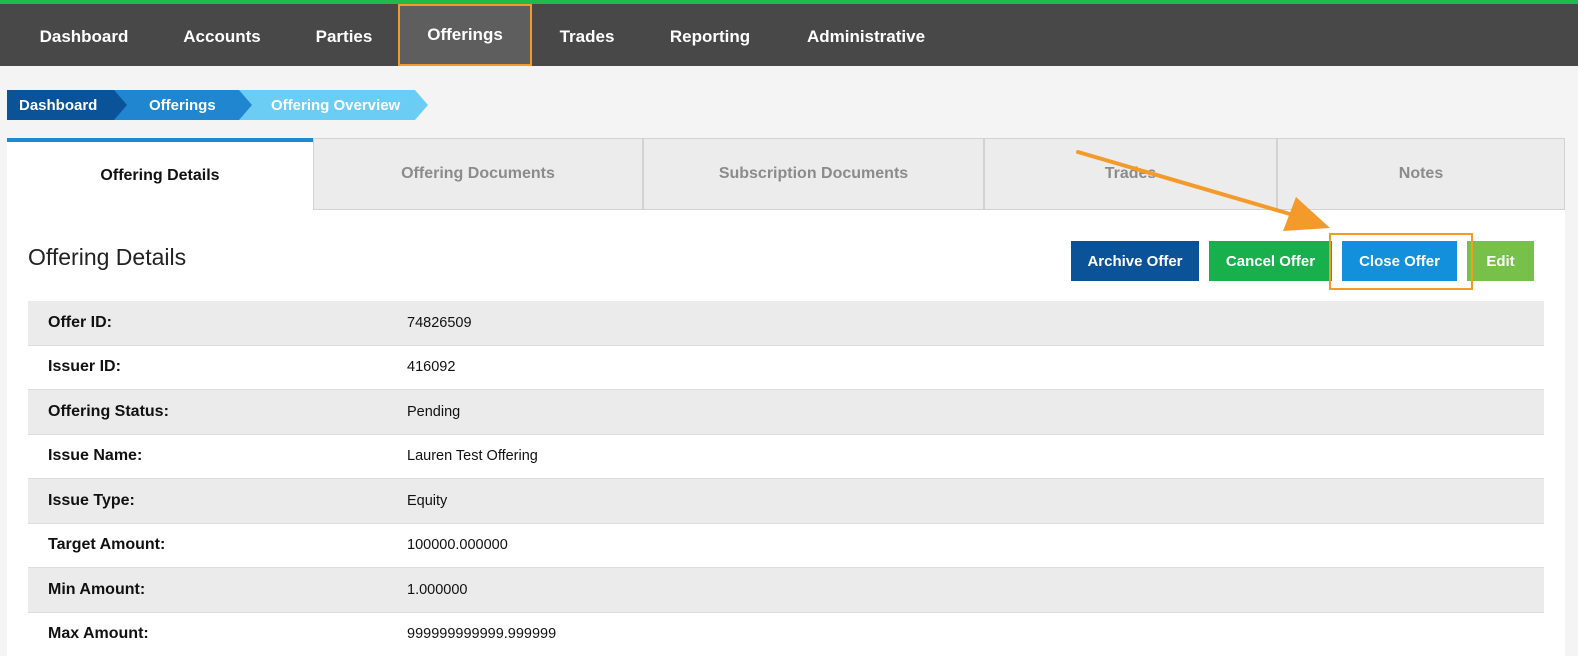 This screenshot has height=656, width=1578. What do you see at coordinates (84, 37) in the screenshot?
I see `nav-item-dashboard: Dashboard` at bounding box center [84, 37].